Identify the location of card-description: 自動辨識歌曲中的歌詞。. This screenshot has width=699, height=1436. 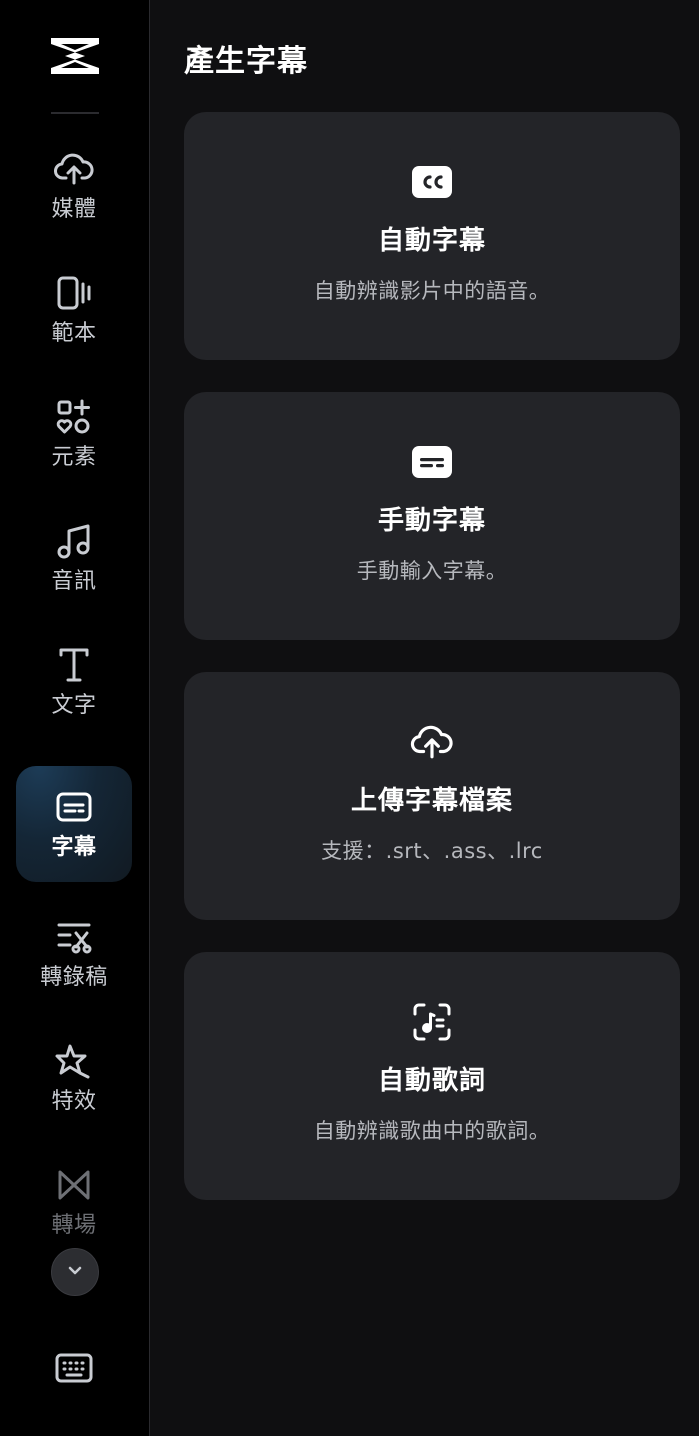
(432, 1131).